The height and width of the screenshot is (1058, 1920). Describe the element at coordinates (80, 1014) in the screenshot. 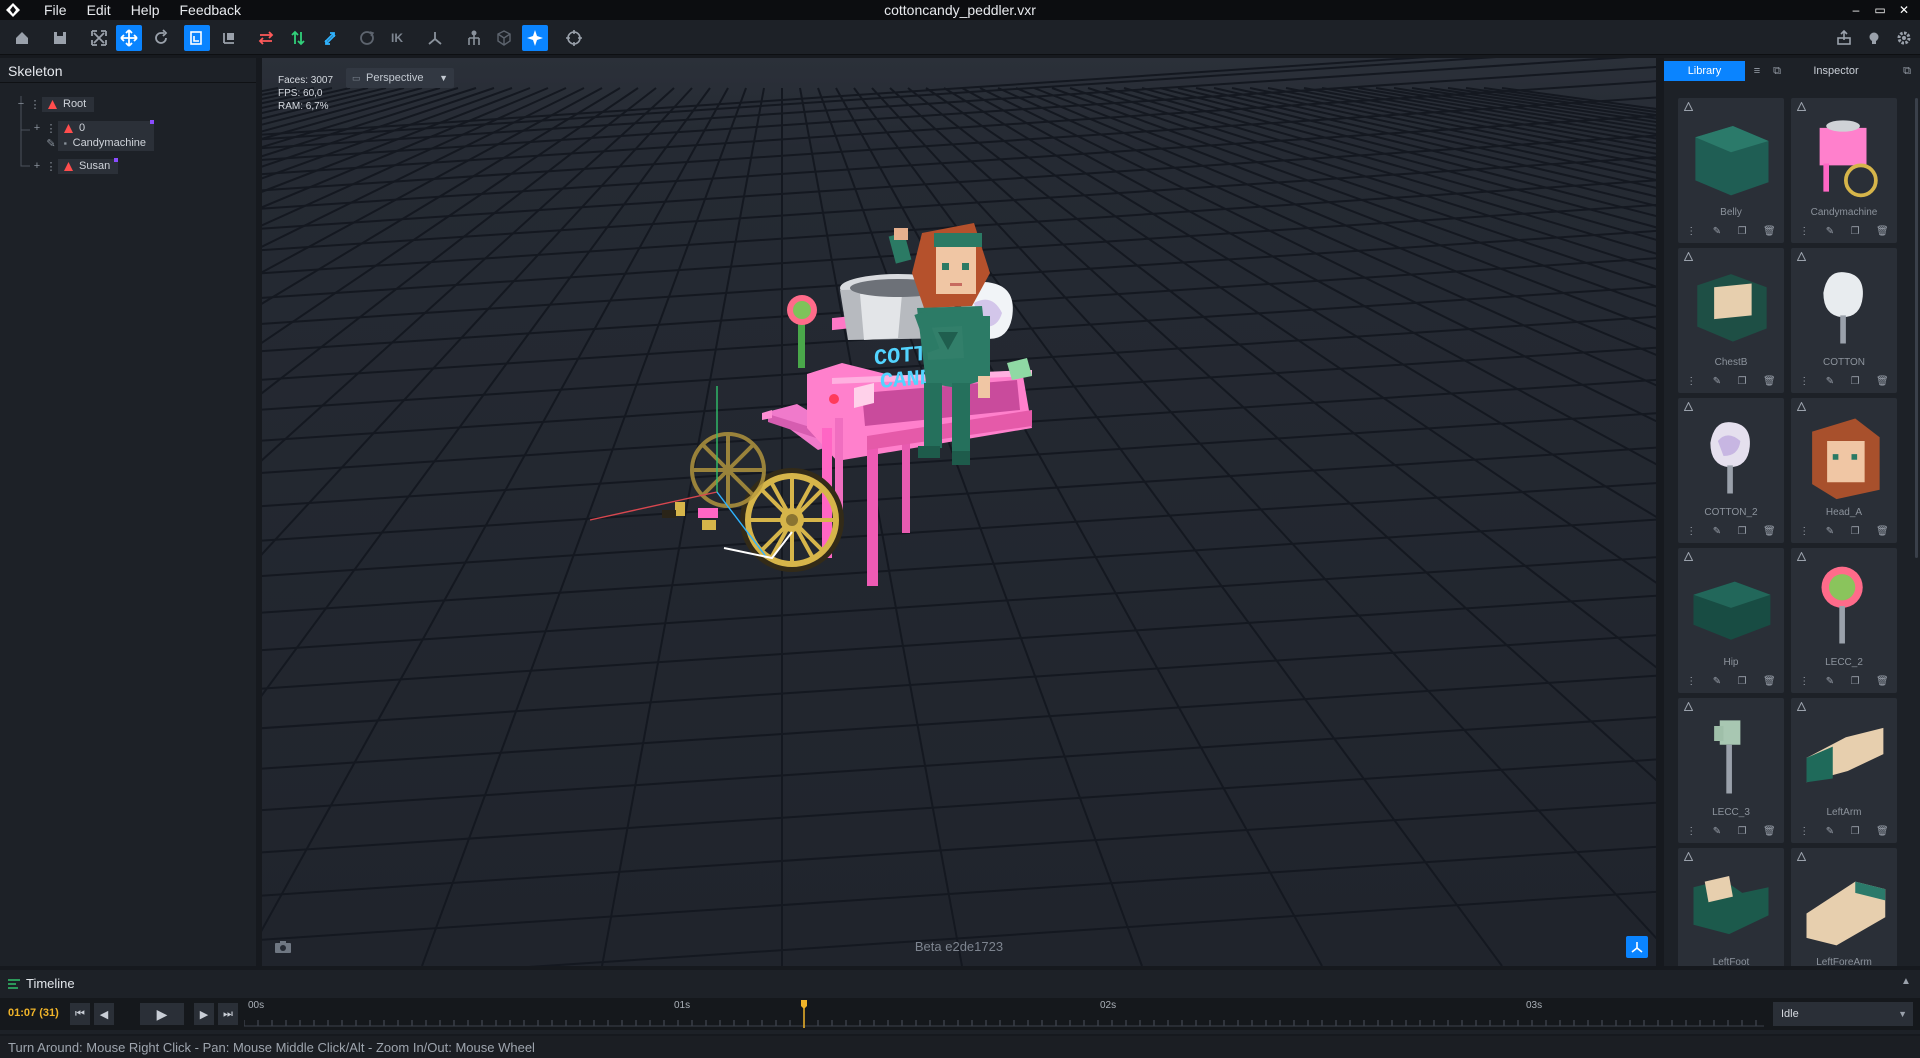

I see `skip-start-button: ⏮` at that location.